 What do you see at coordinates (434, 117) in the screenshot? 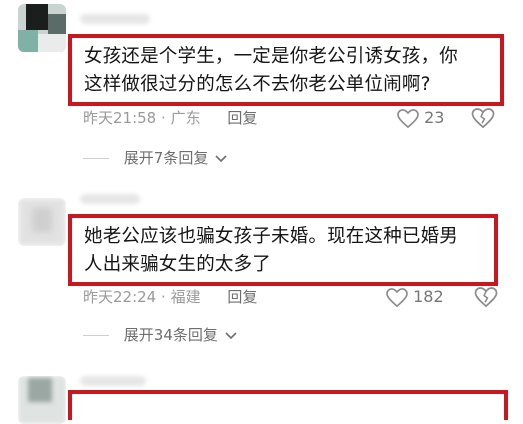
I see `like-count: 23` at bounding box center [434, 117].